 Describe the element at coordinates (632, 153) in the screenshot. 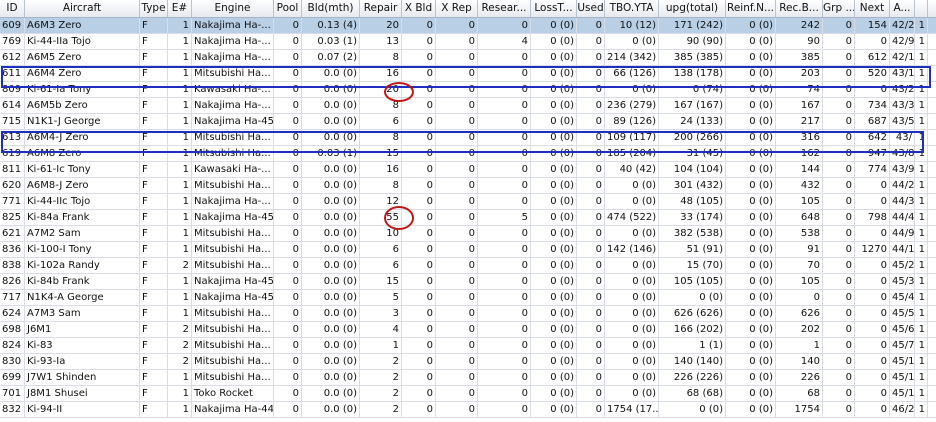

I see `cell-tbo-yta: 185 (204)` at that location.